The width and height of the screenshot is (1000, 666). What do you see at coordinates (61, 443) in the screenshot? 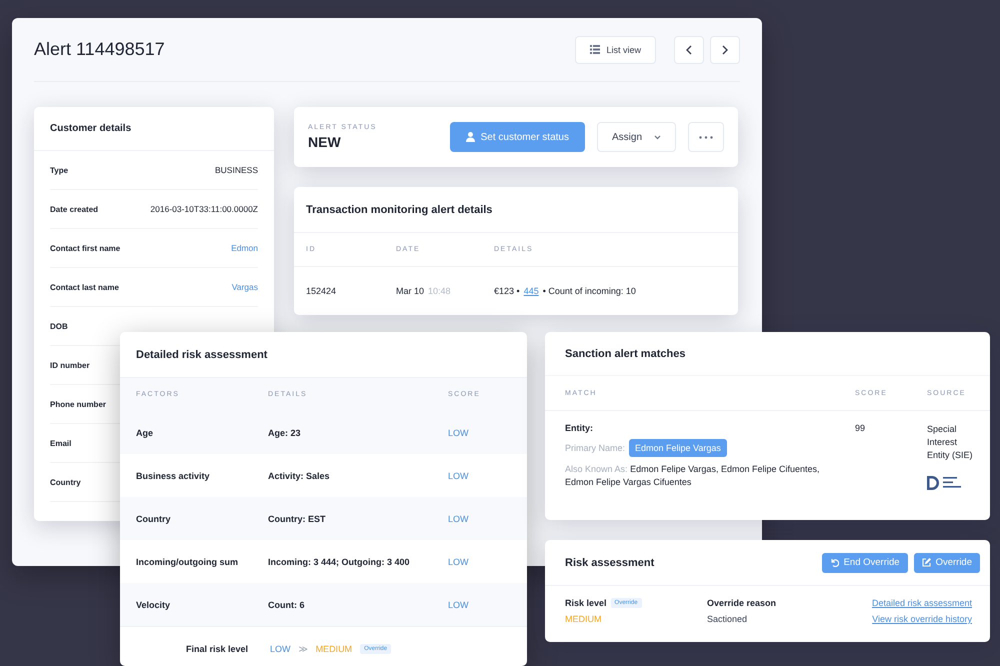
I see `field-label: Email` at bounding box center [61, 443].